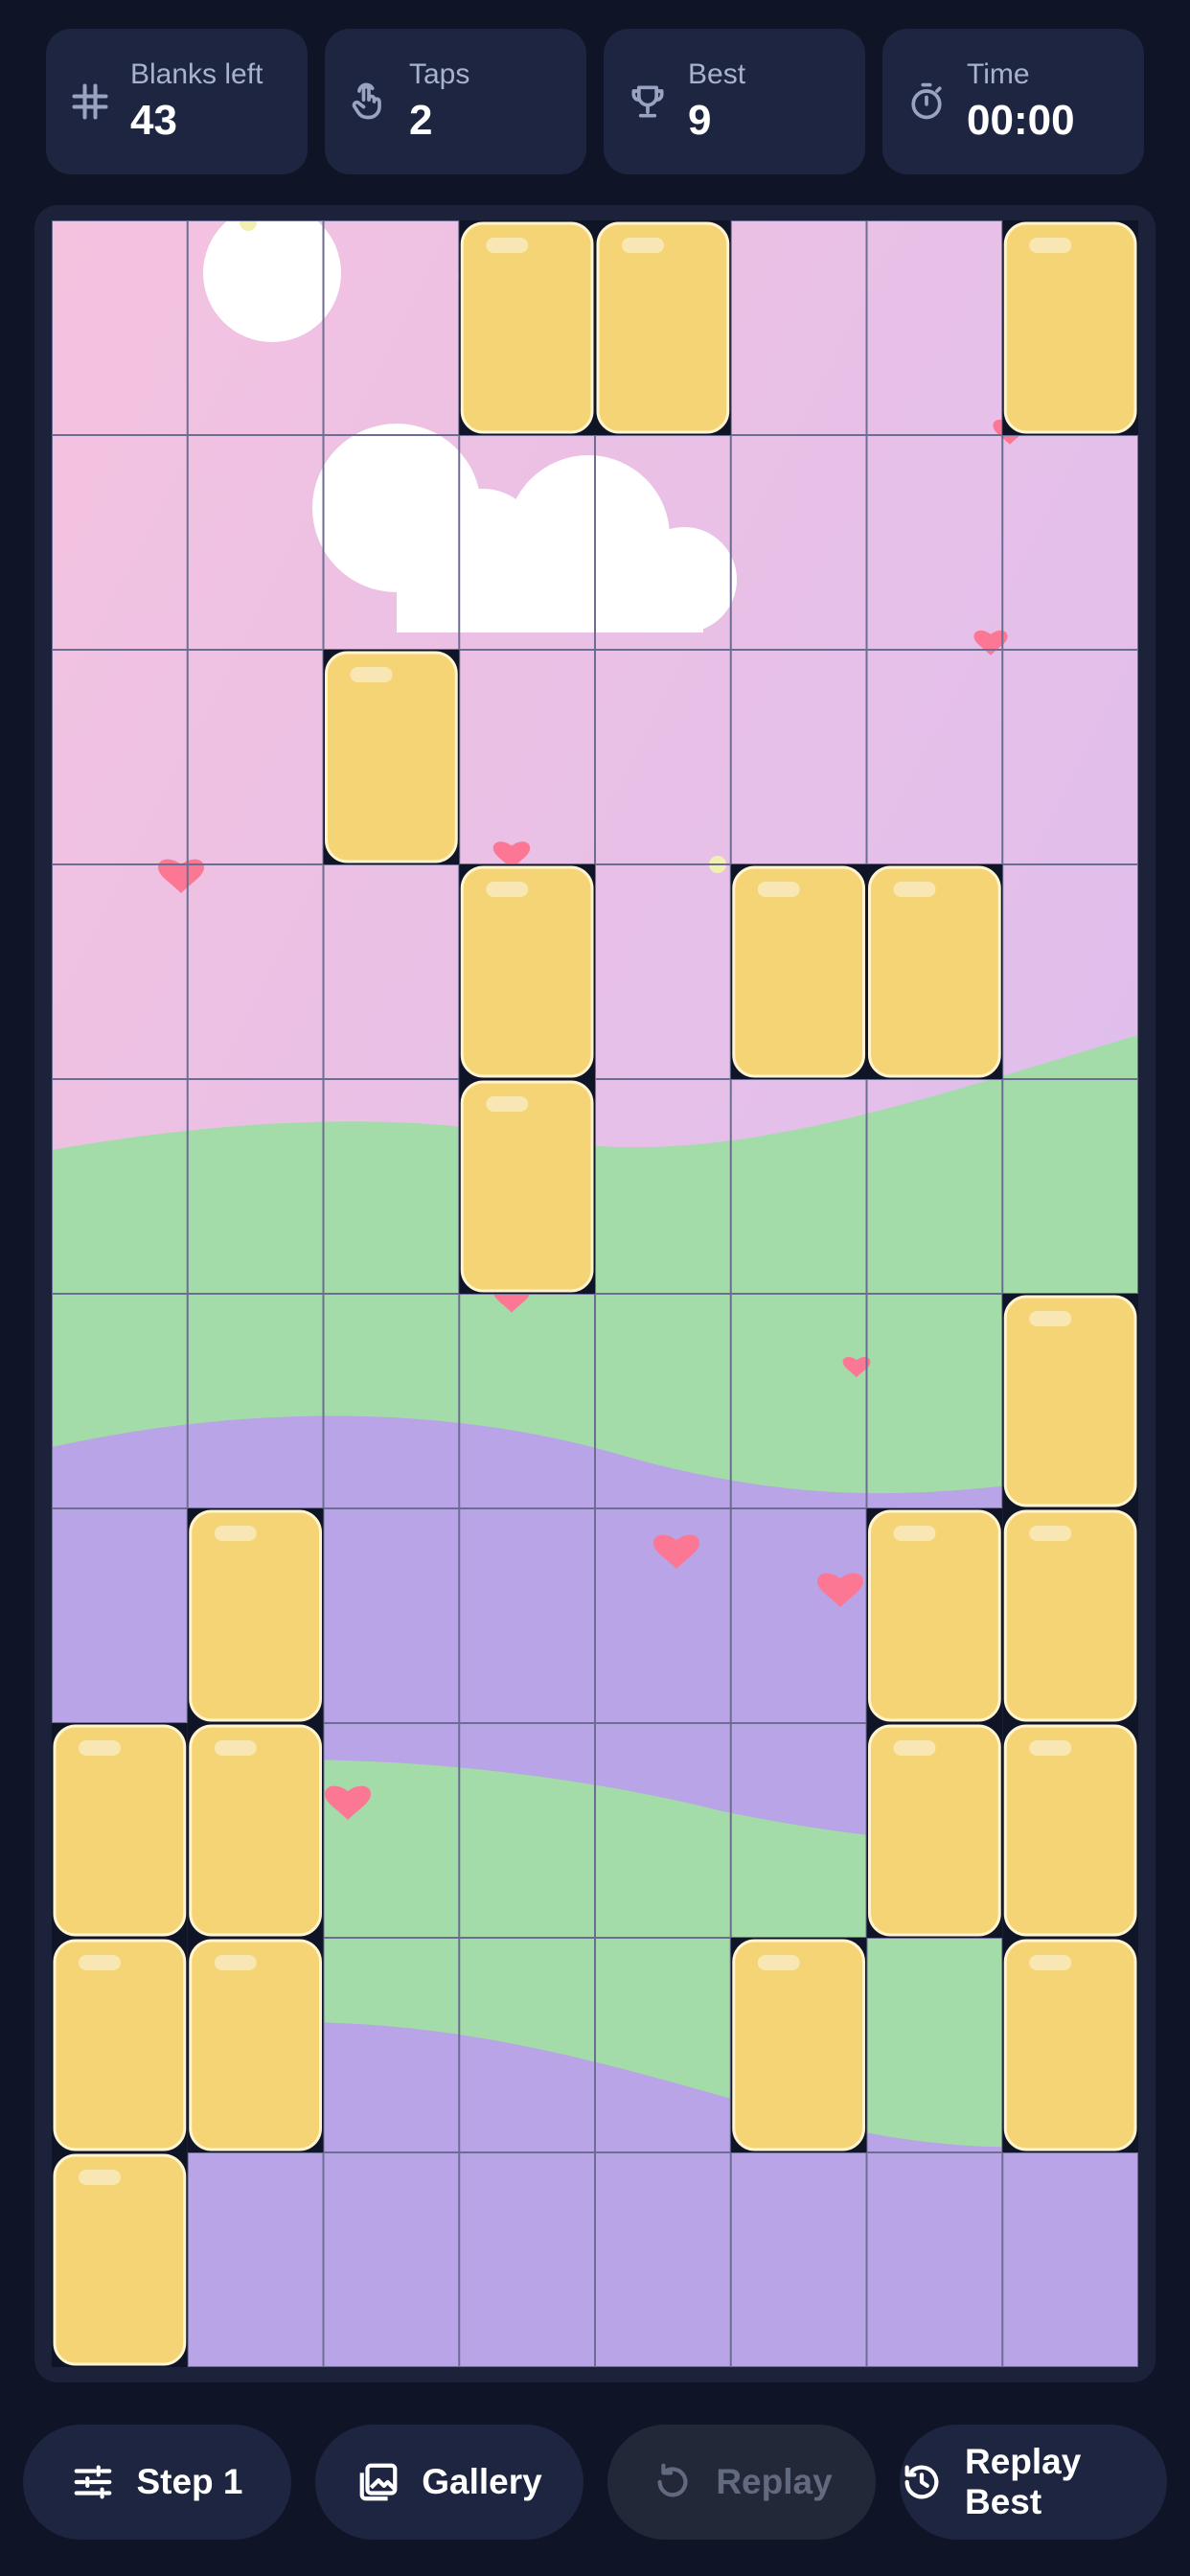 The width and height of the screenshot is (1190, 2576). What do you see at coordinates (921, 2482) in the screenshot?
I see `history-icon` at bounding box center [921, 2482].